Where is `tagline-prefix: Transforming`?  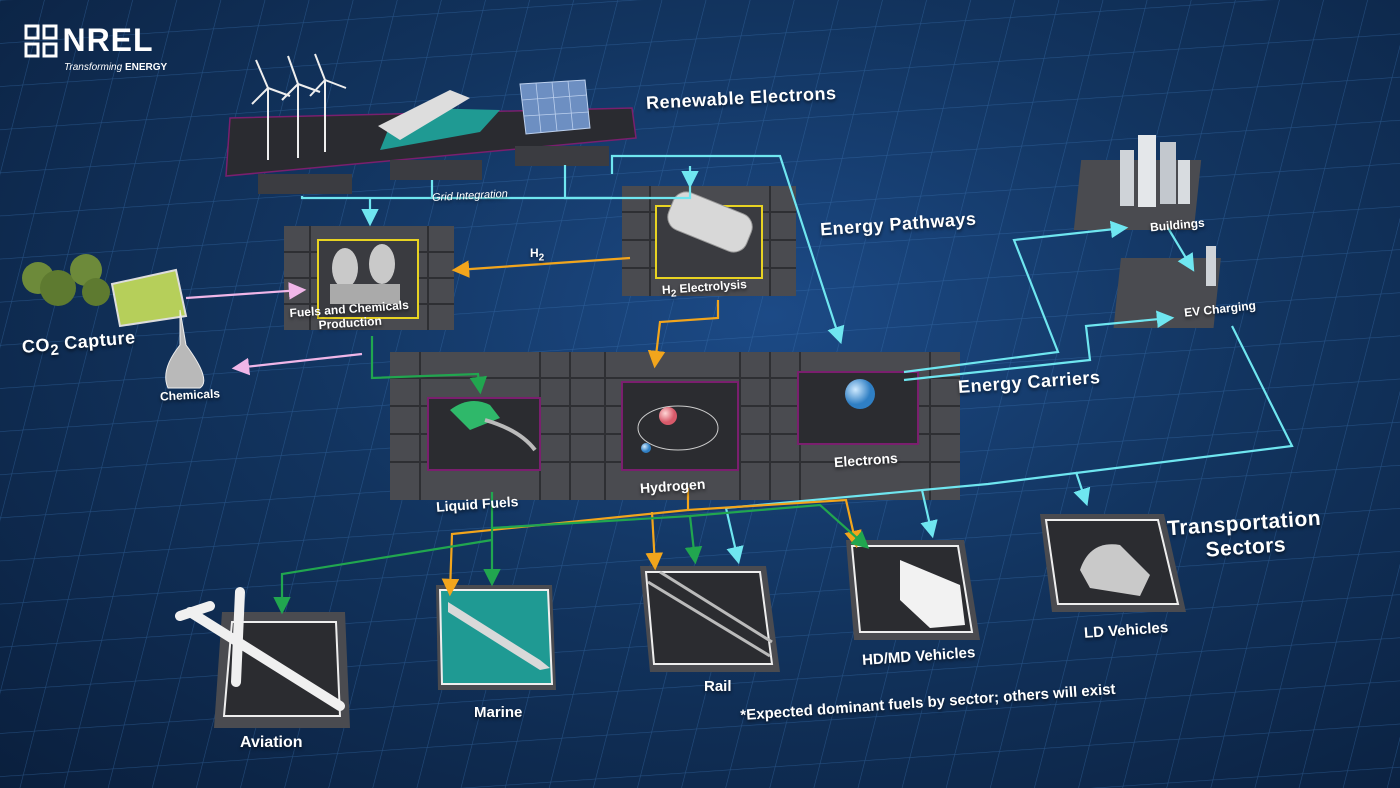
tagline-prefix: Transforming is located at coordinates (93, 67).